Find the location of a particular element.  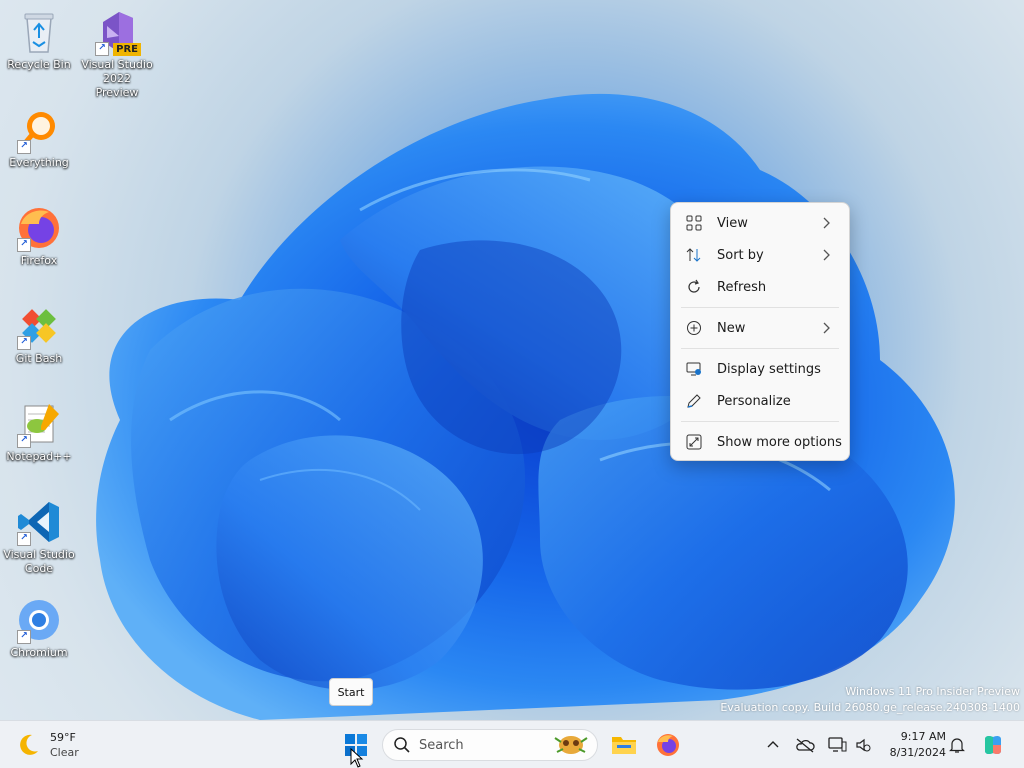

menu-item-new: New is located at coordinates (760, 328).